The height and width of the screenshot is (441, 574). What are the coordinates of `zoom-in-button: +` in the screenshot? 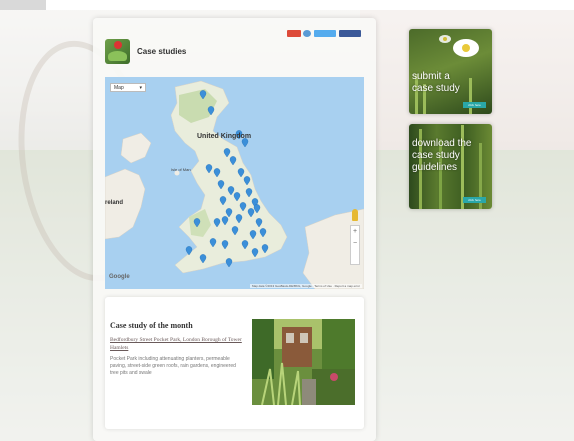 It's located at (355, 232).